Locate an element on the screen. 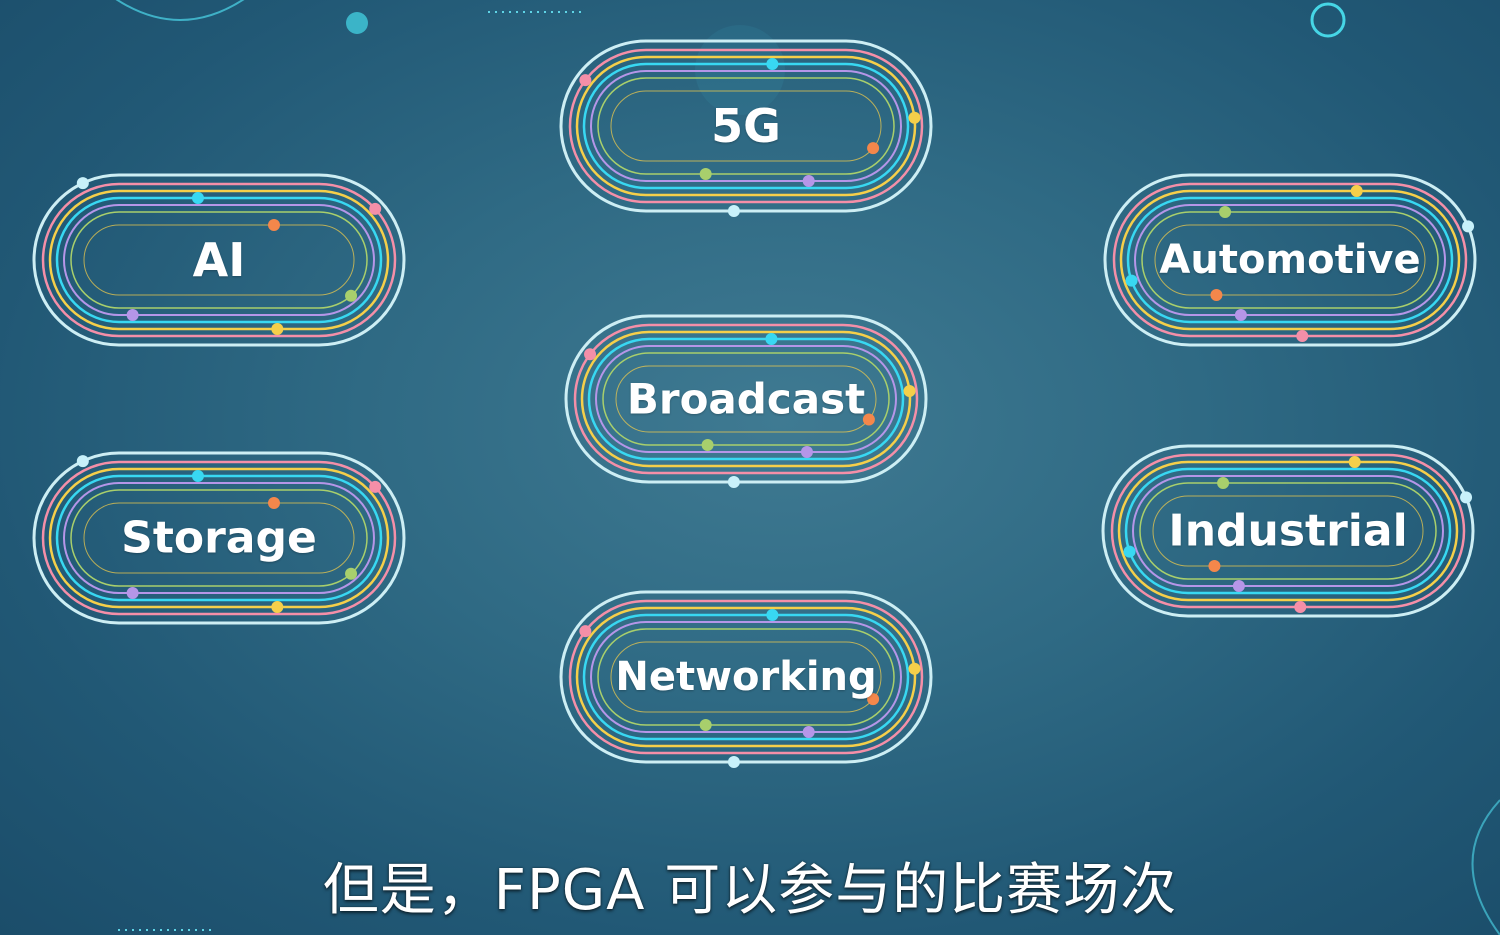 The width and height of the screenshot is (1500, 935). badge-label-storage: Storage is located at coordinates (219, 538).